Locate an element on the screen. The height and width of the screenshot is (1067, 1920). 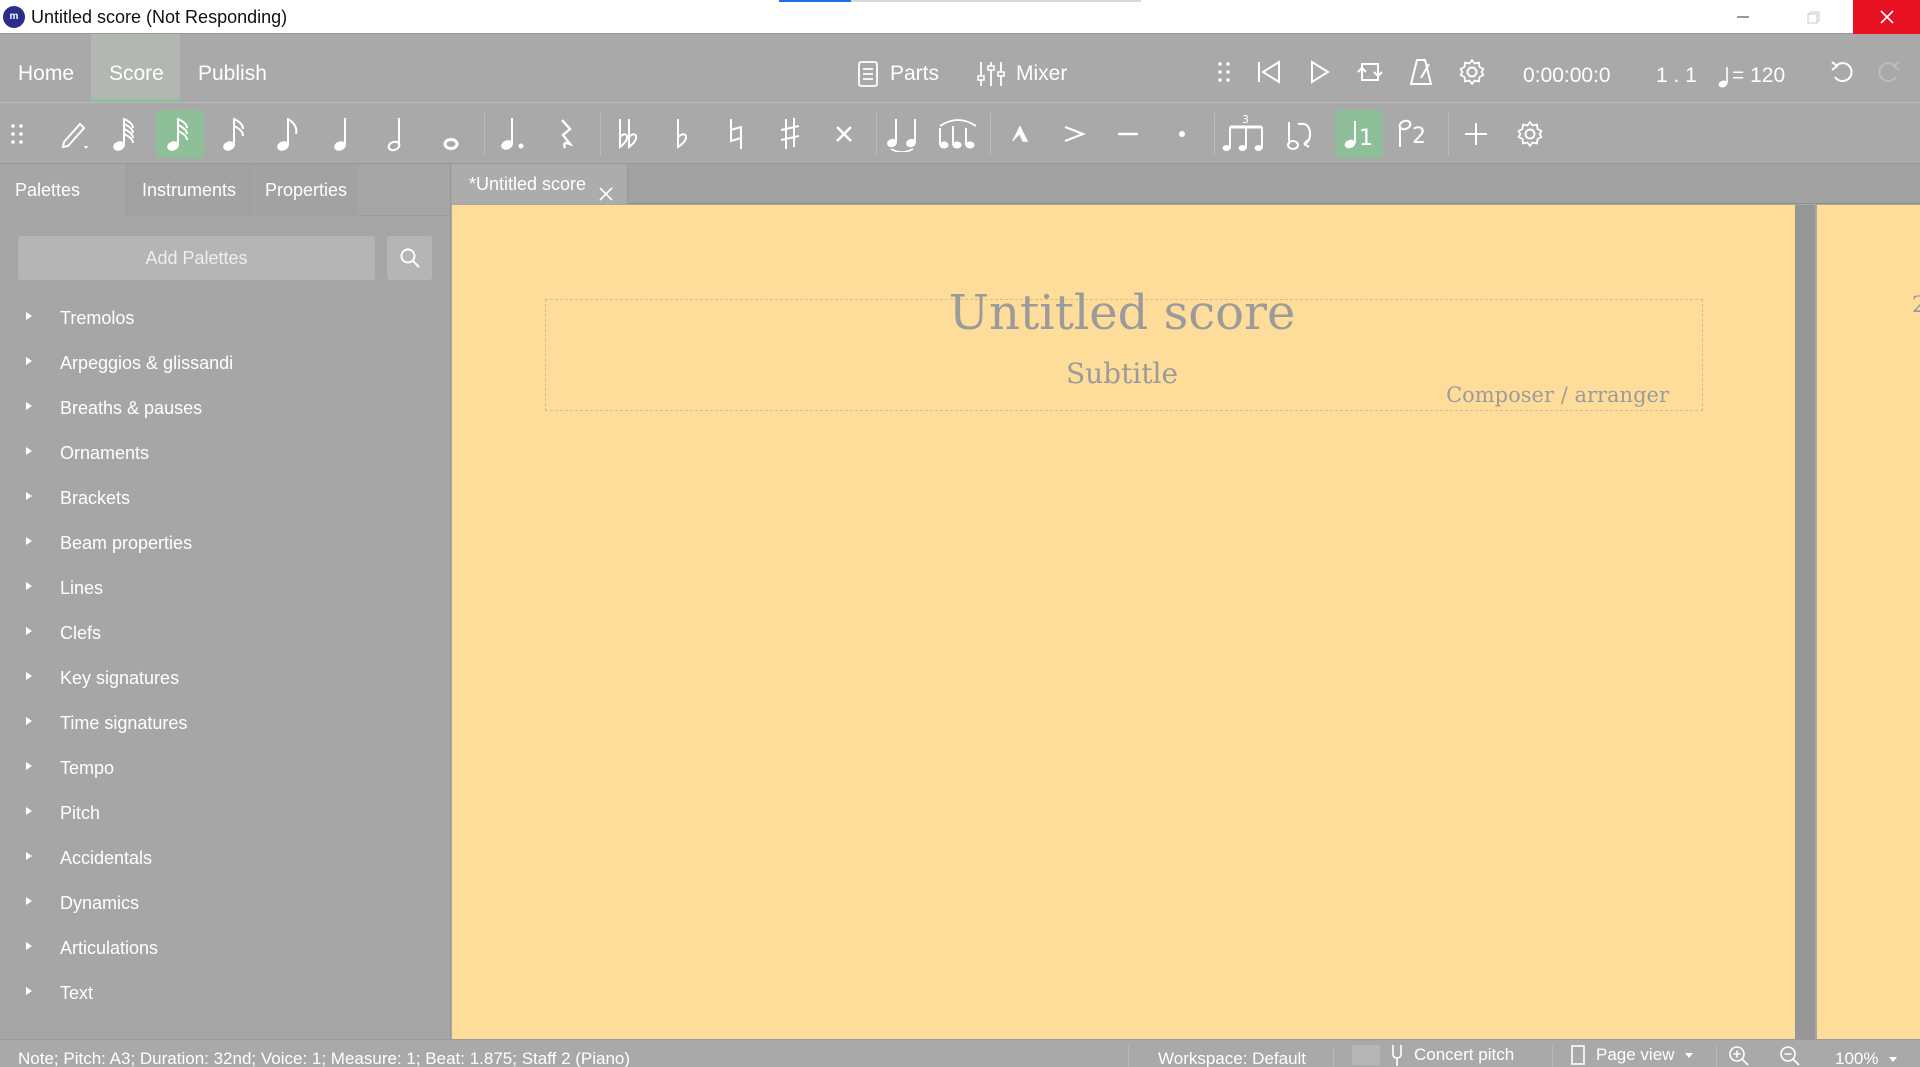
tab-properties: Properties is located at coordinates (303, 190).